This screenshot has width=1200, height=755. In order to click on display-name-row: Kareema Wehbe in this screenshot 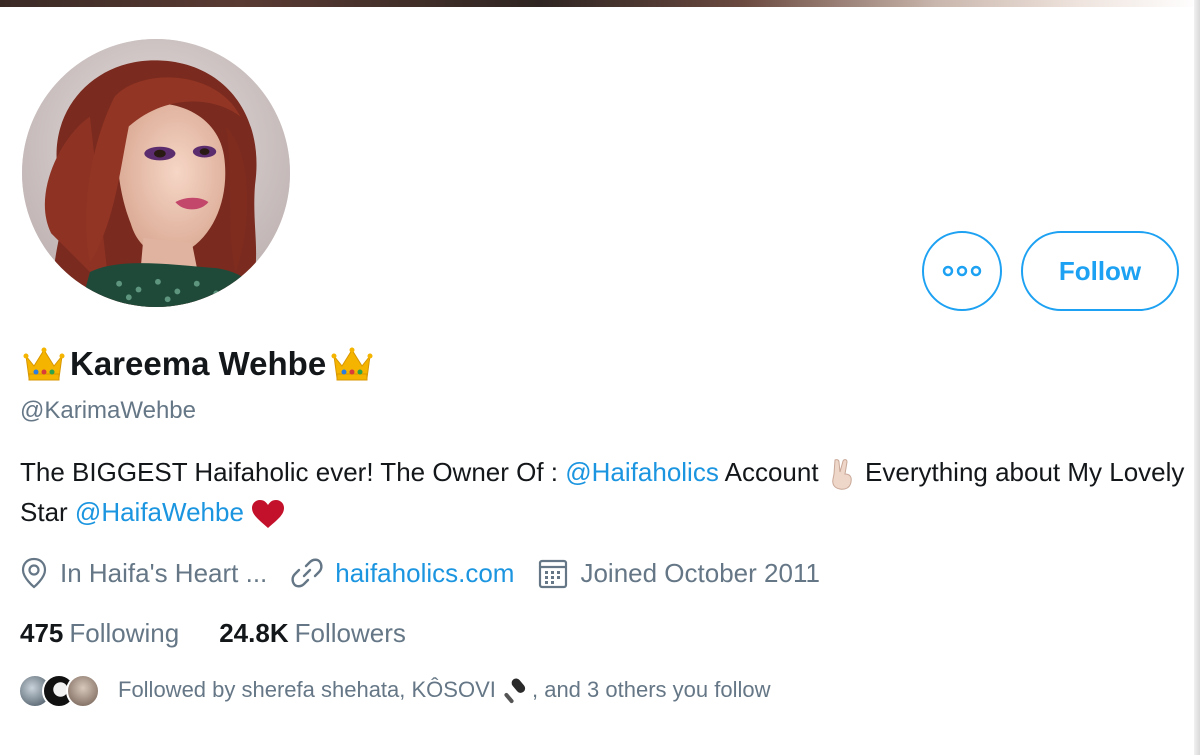, I will do `click(198, 364)`.